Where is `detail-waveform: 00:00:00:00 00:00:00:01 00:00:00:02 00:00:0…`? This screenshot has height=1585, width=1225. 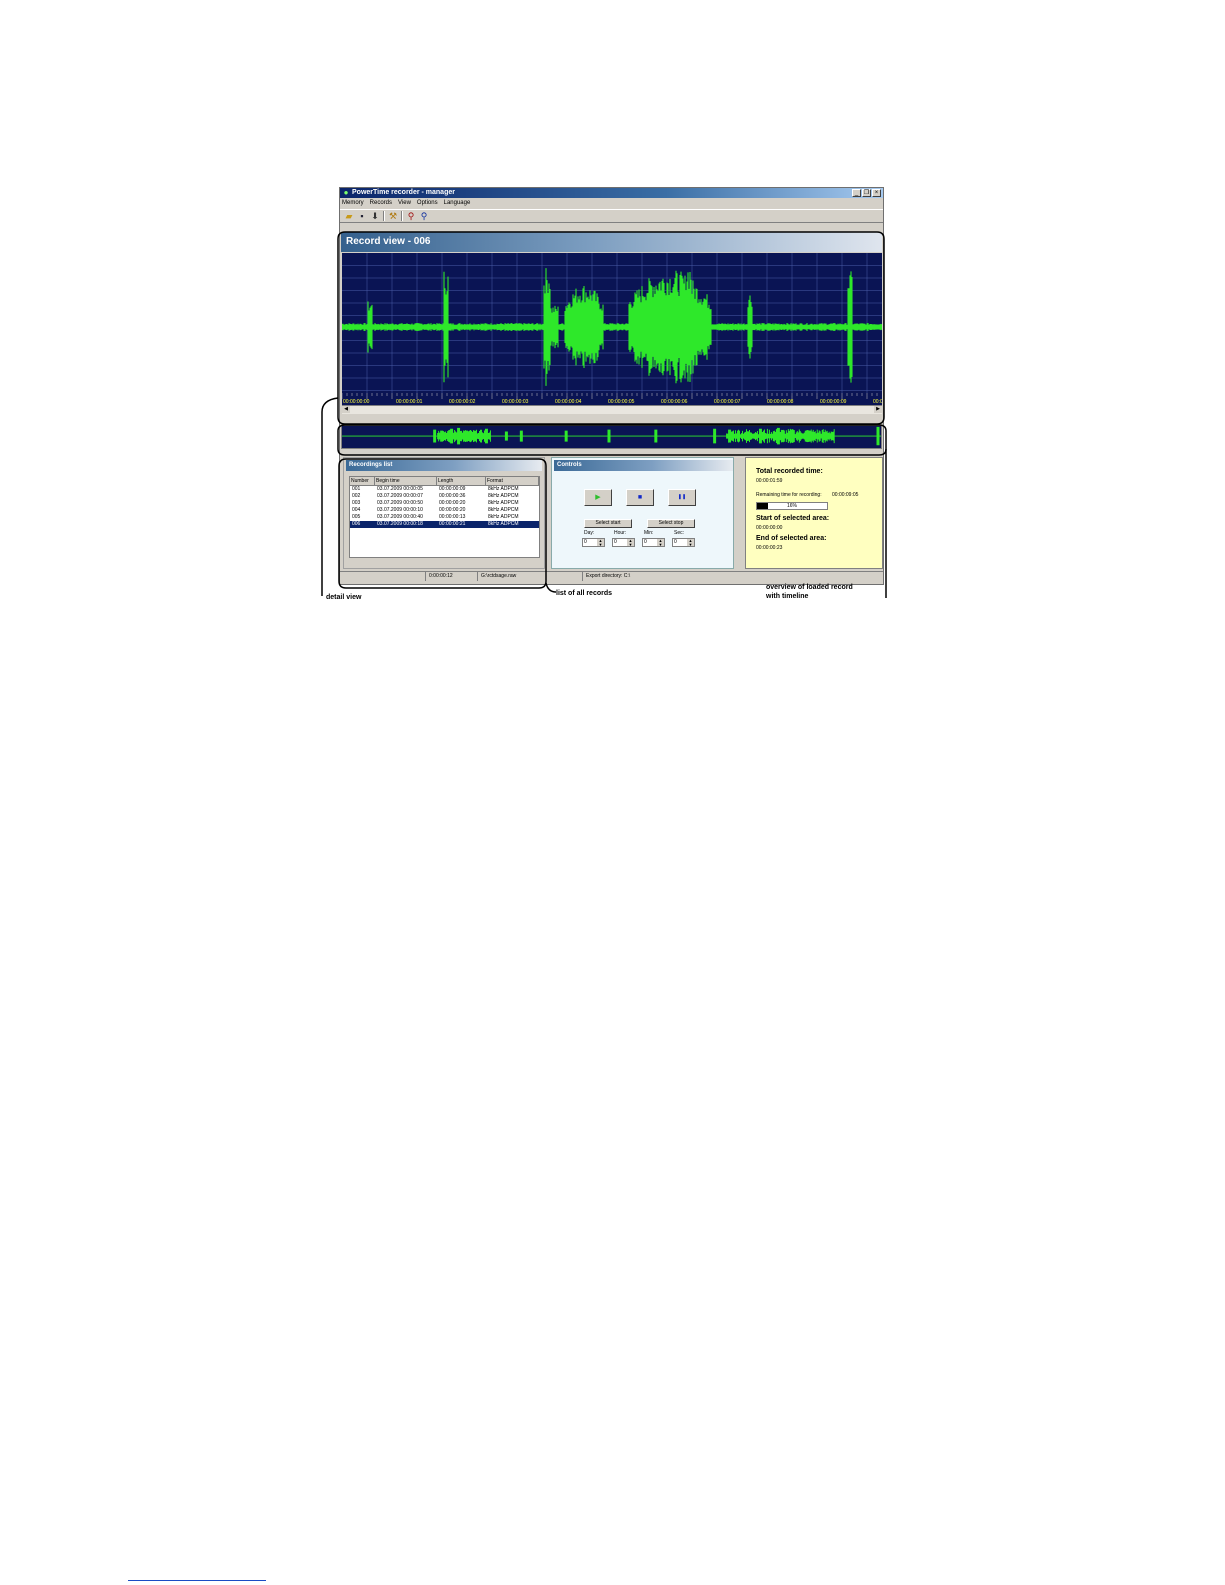
detail-waveform: 00:00:00:00 00:00:00:01 00:00:00:02 00:00:0… is located at coordinates (612, 329).